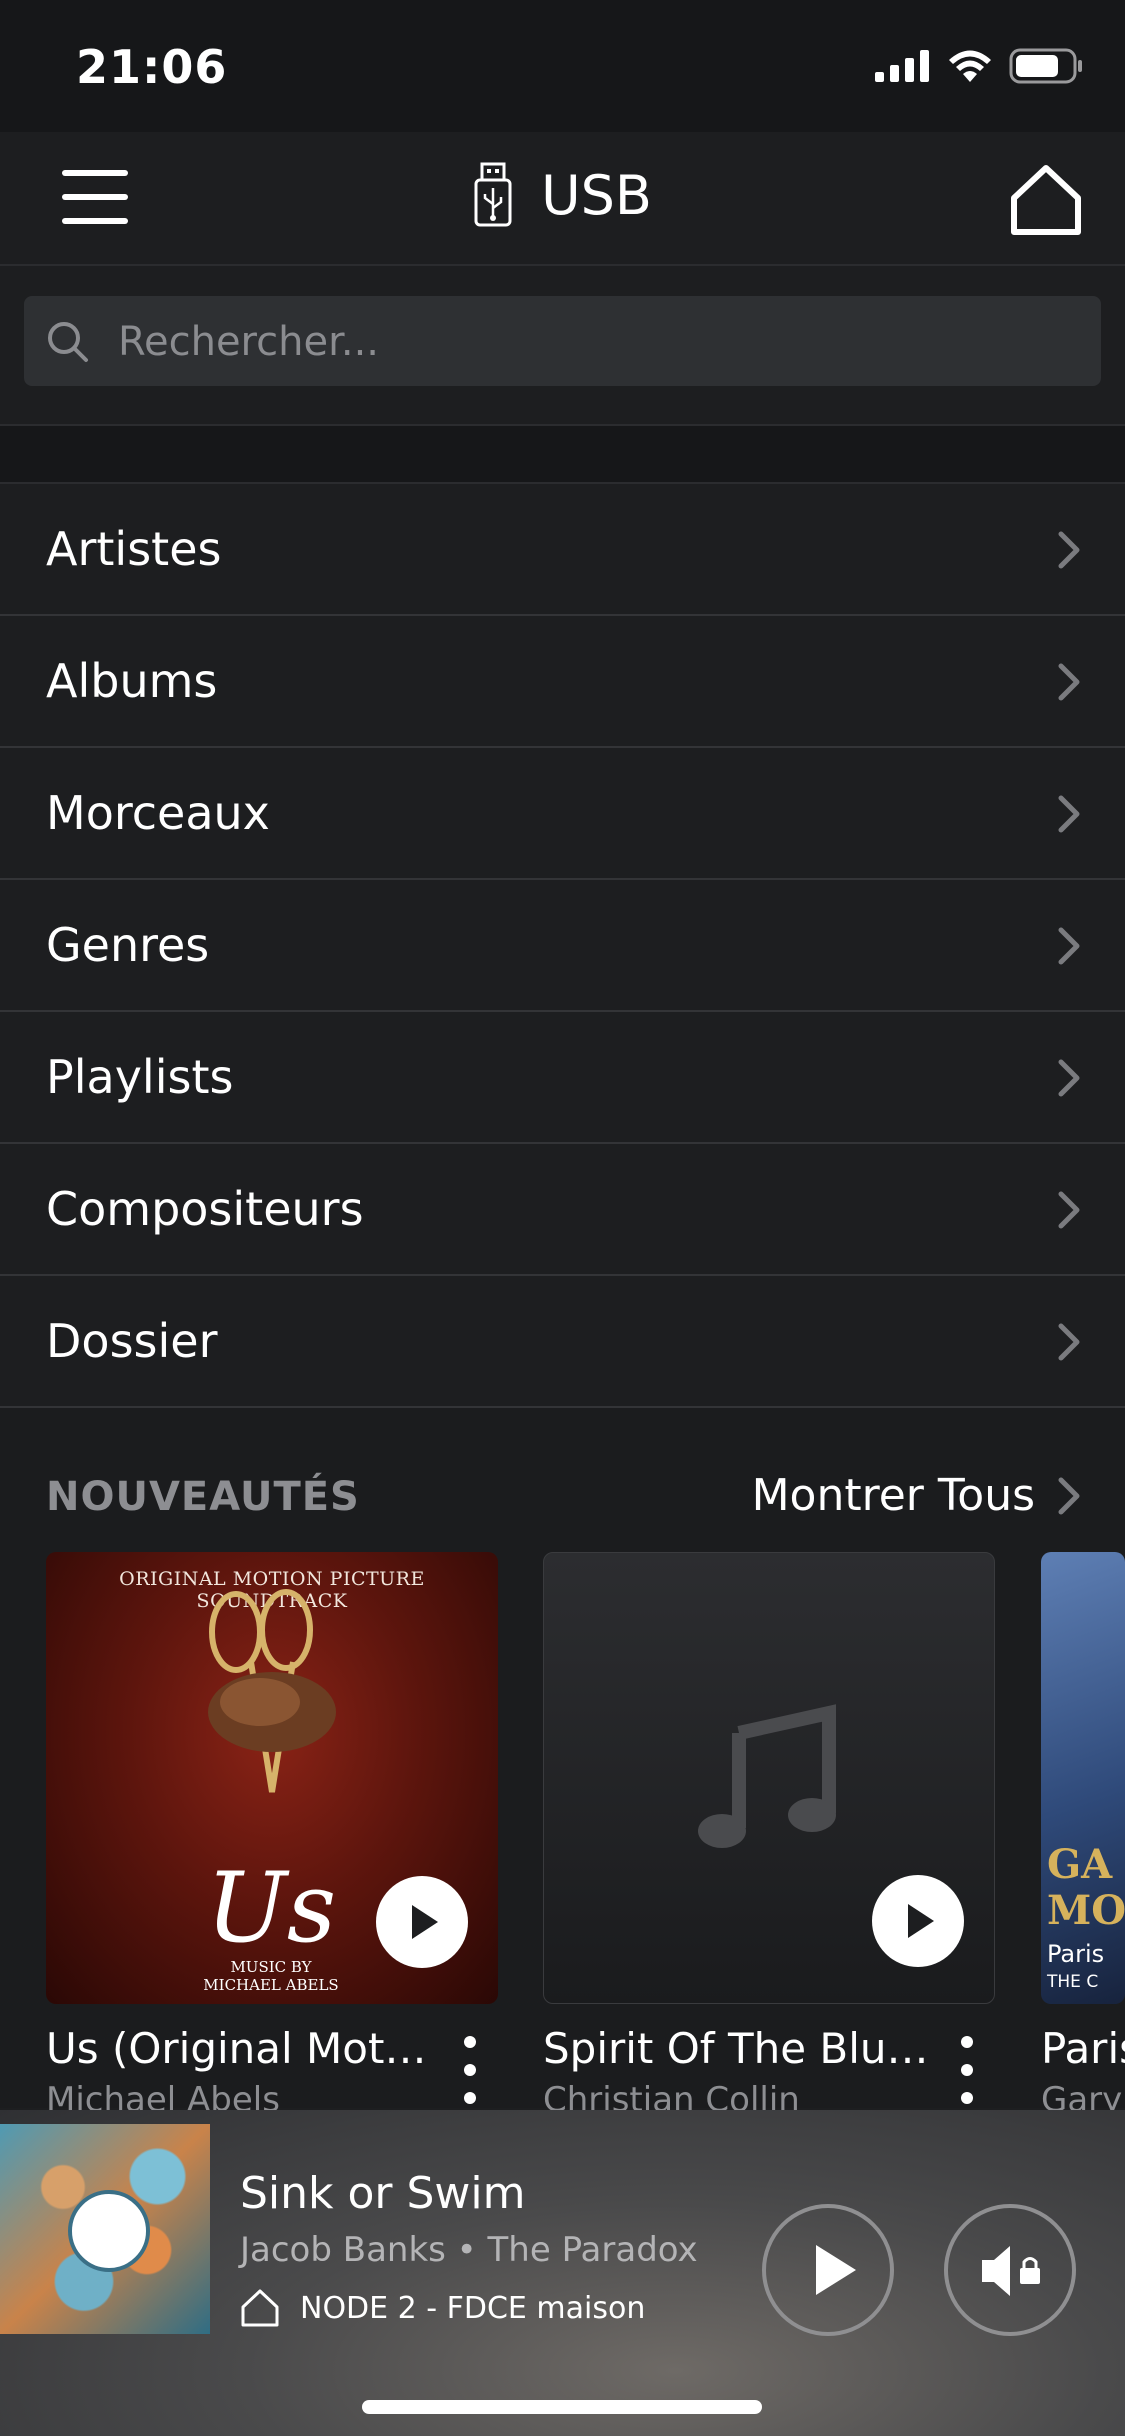 The height and width of the screenshot is (2436, 1125). I want to click on cover-subtitle-text: Paris, so click(1076, 1954).